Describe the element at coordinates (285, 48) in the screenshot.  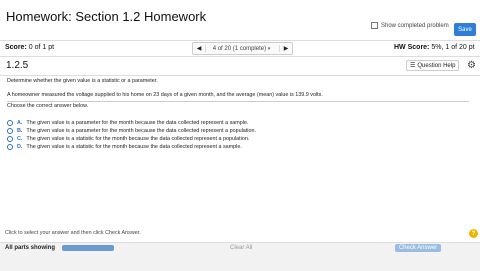
I see `next-question-icon: ▶` at that location.